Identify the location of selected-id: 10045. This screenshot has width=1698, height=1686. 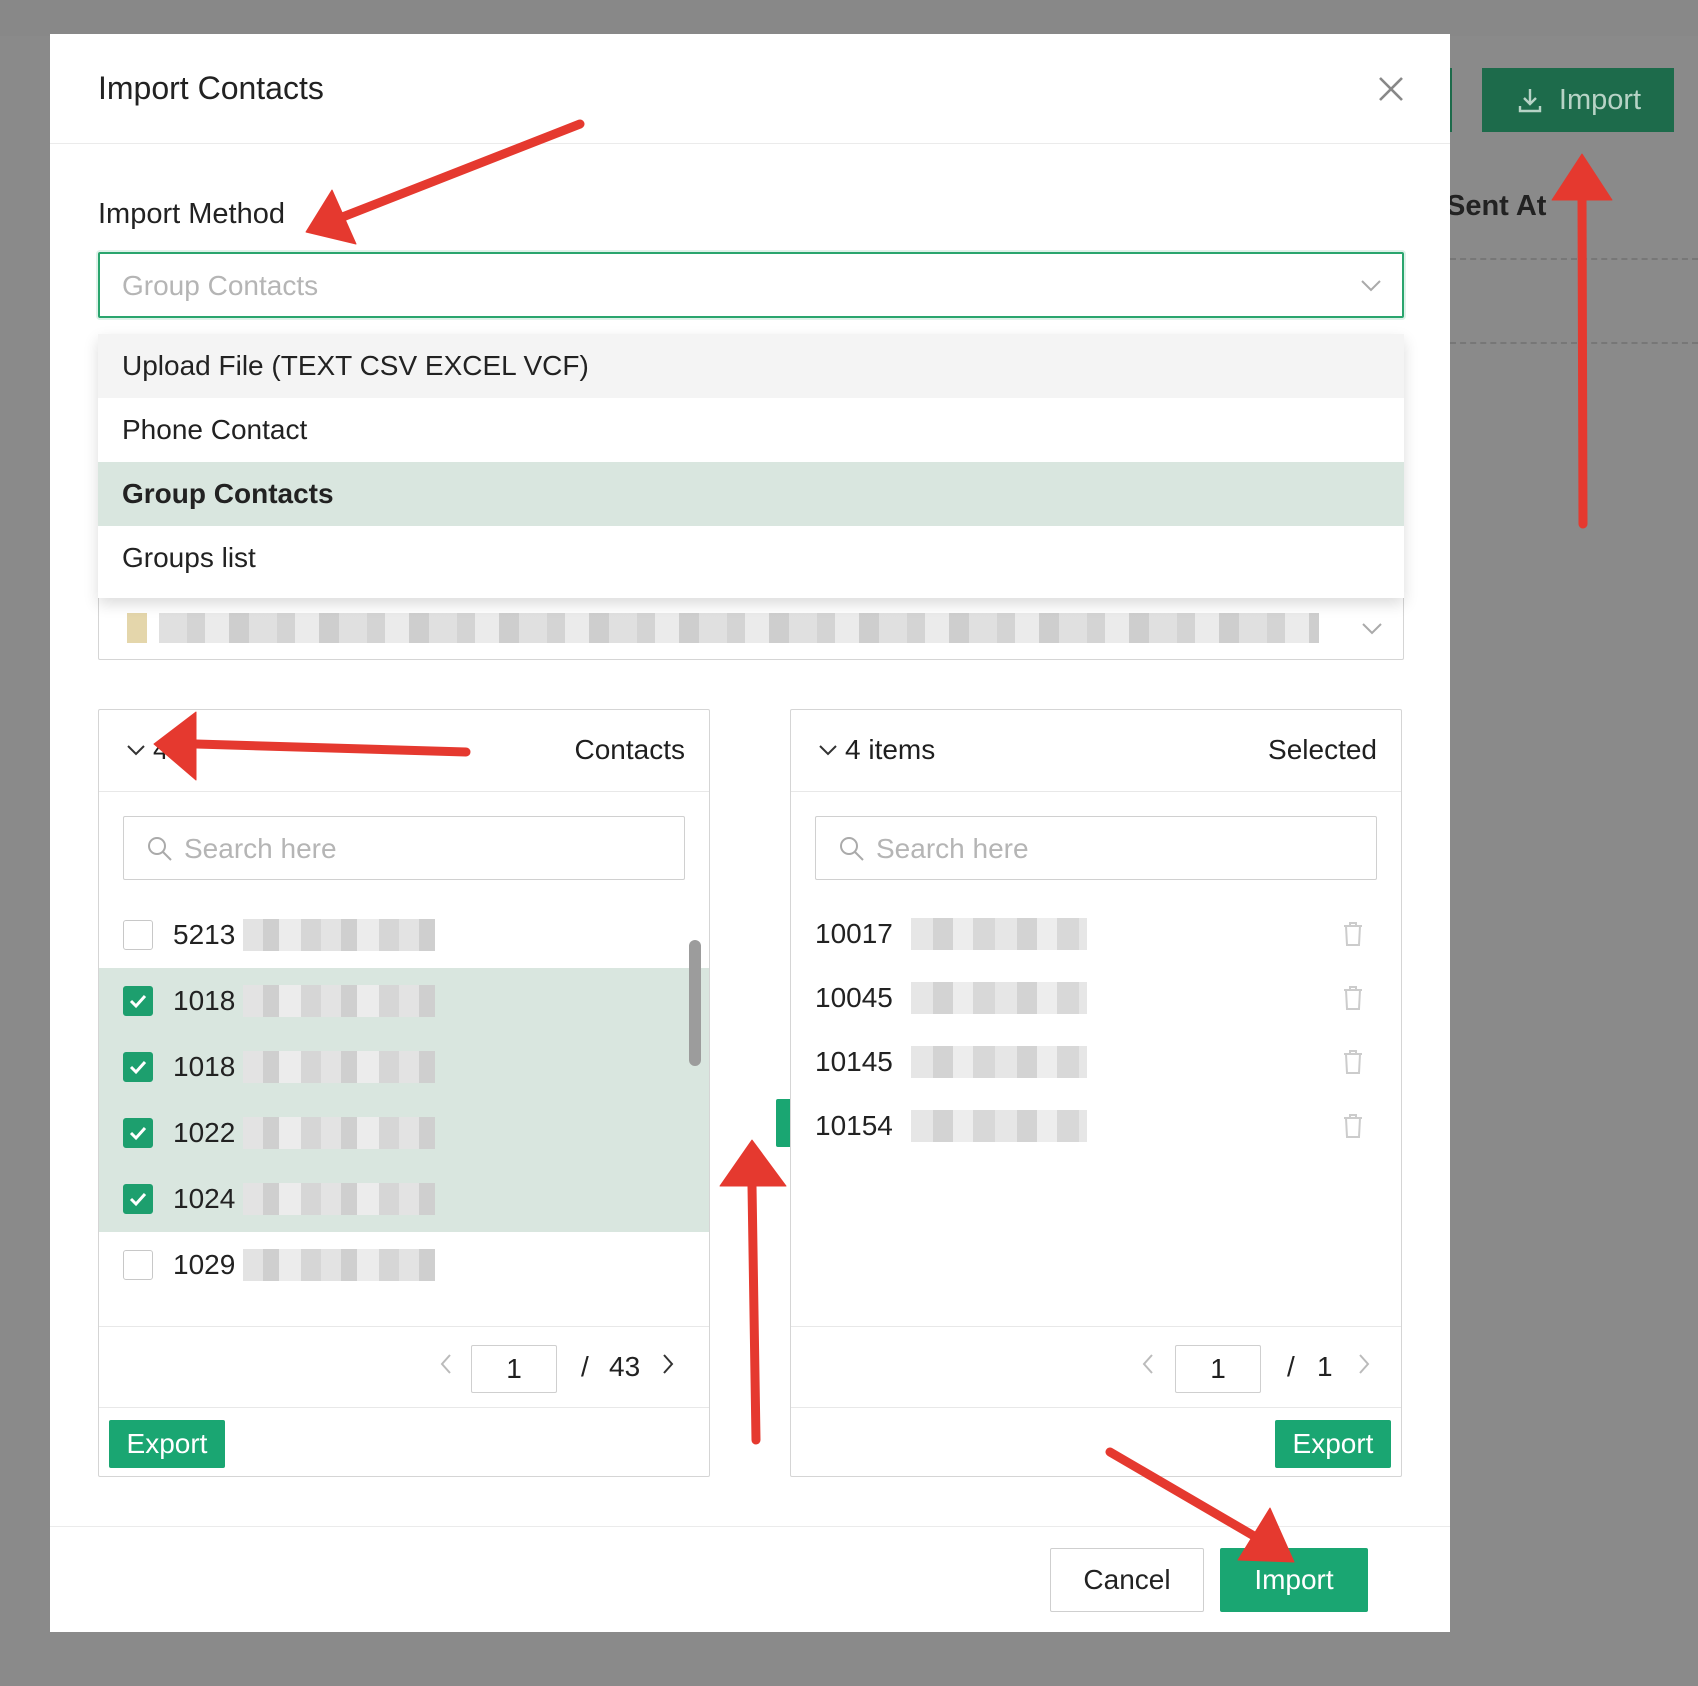
(854, 997).